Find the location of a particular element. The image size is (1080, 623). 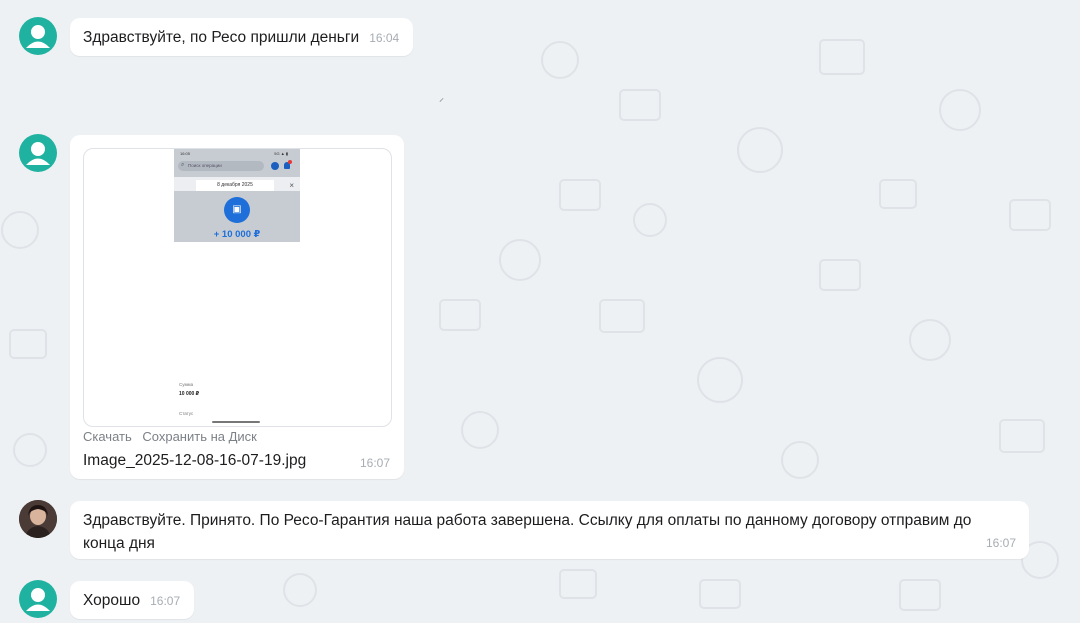

message-time: 16:04 is located at coordinates (384, 38).